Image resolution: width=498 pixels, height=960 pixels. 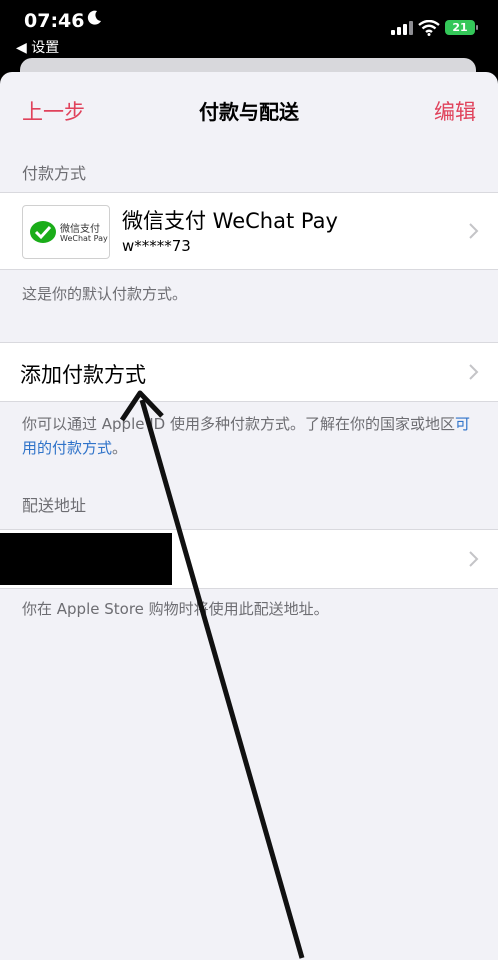 What do you see at coordinates (84, 238) in the screenshot?
I see `logo-en-text: WeChat Pay` at bounding box center [84, 238].